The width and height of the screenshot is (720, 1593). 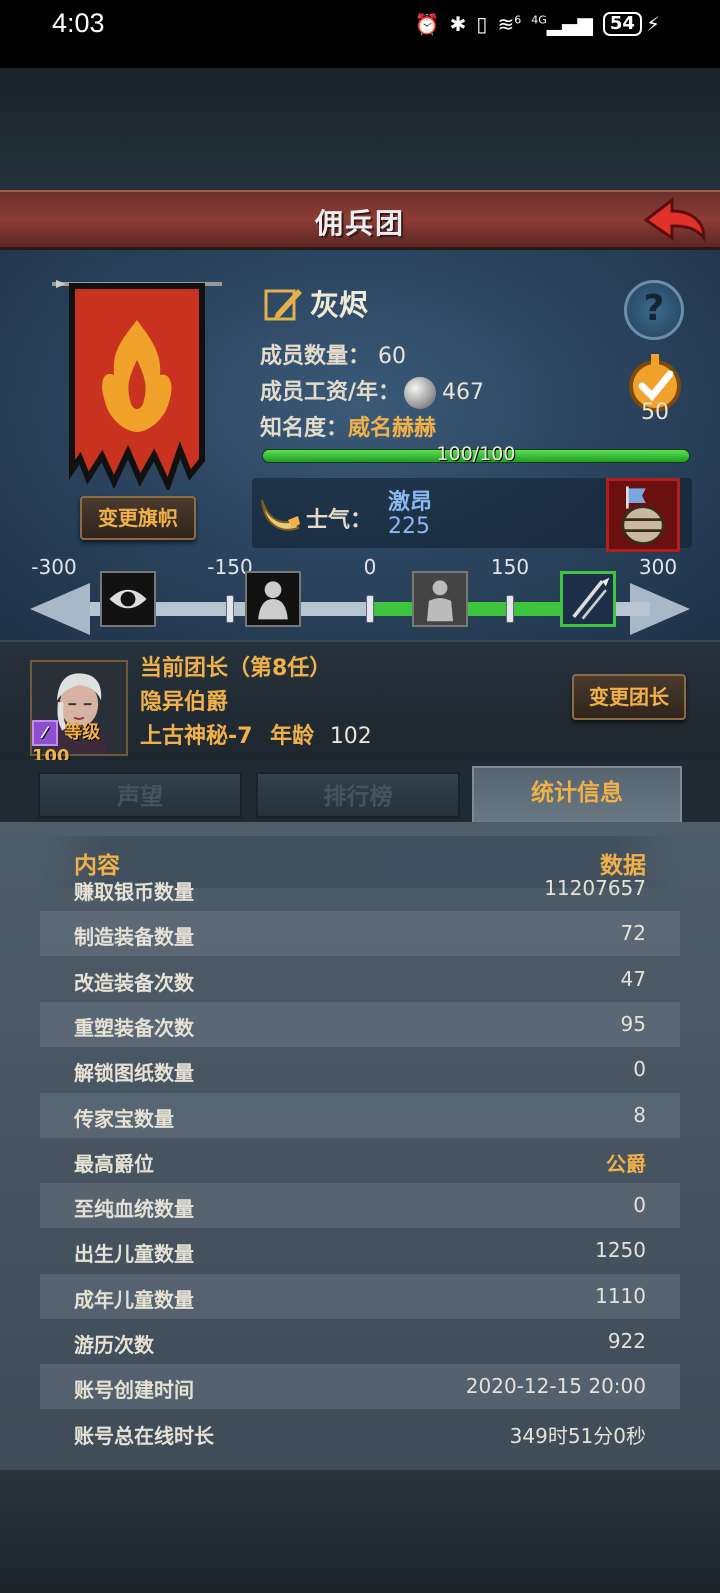 What do you see at coordinates (359, 223) in the screenshot?
I see `page-title: 佣兵团` at bounding box center [359, 223].